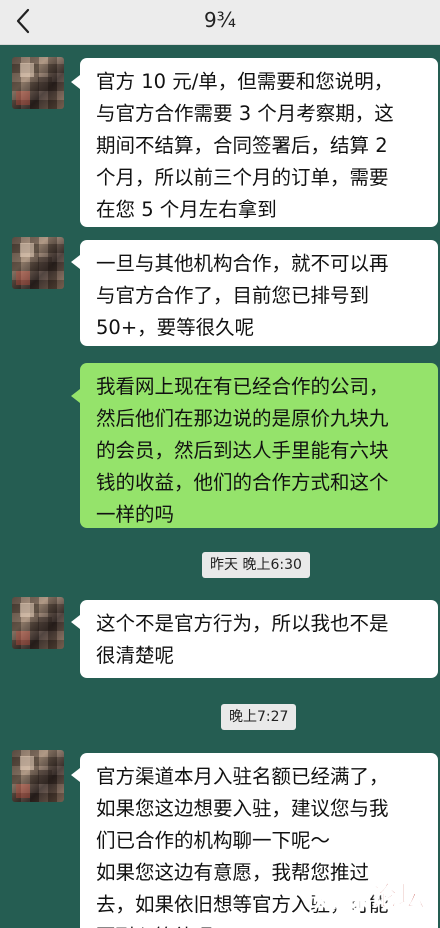  Describe the element at coordinates (259, 293) in the screenshot. I see `message-bubble: 一旦与其他机构合作，就不可以再 与官方合作了，目前您已排号到 50+，要等很久呢` at that location.